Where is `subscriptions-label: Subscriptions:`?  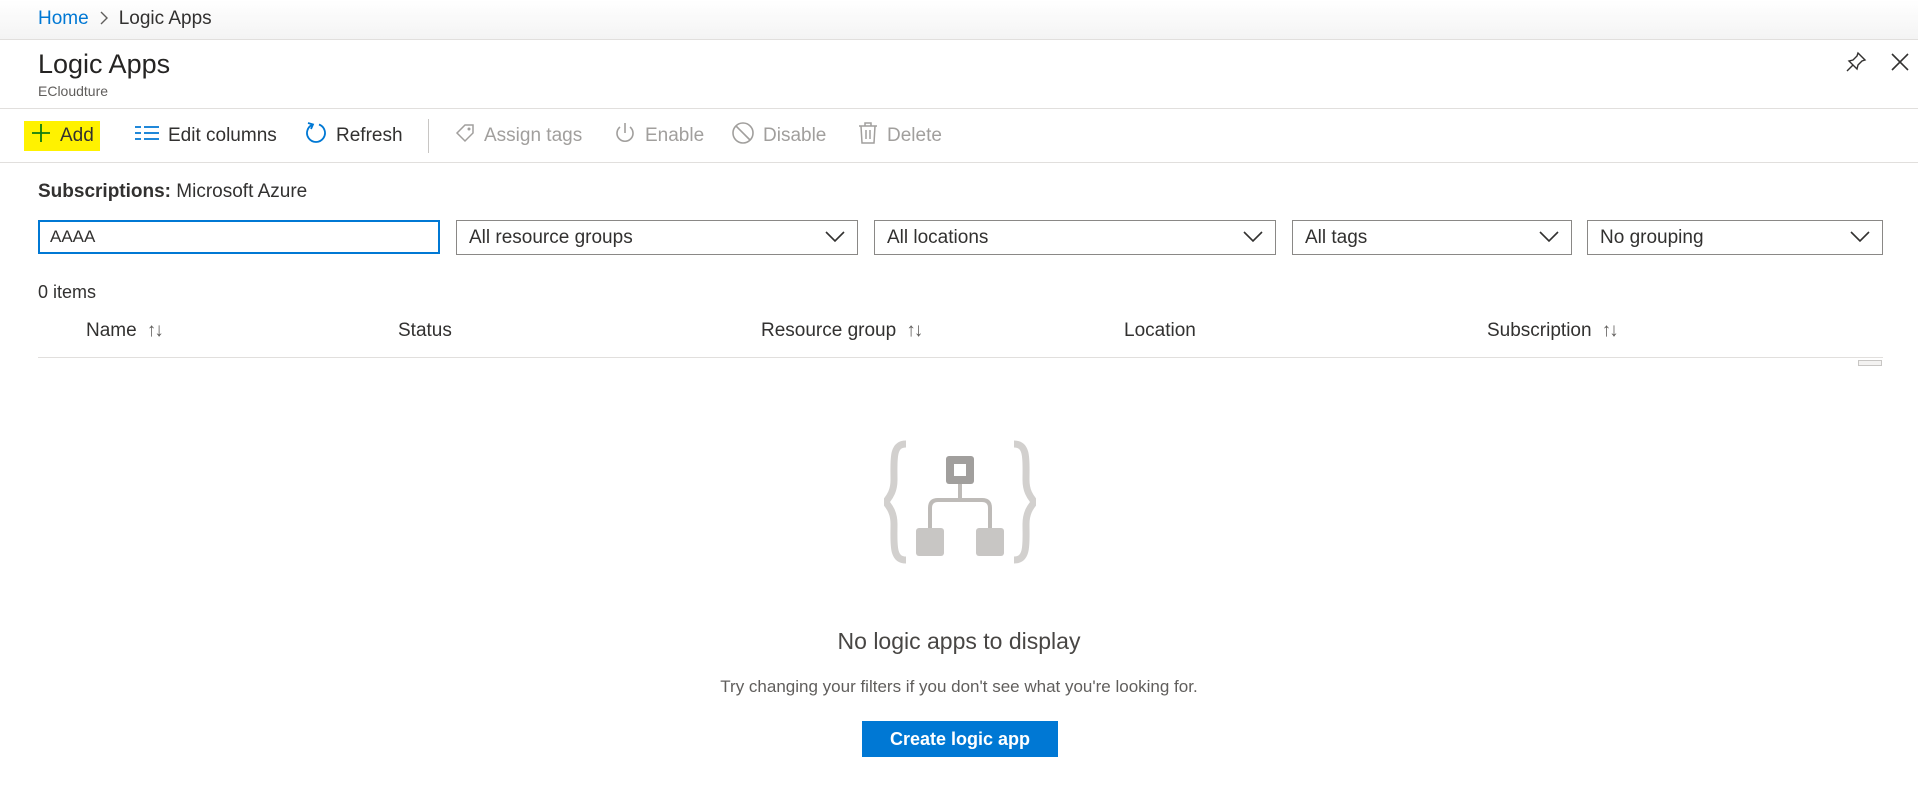 subscriptions-label: Subscriptions: is located at coordinates (105, 191).